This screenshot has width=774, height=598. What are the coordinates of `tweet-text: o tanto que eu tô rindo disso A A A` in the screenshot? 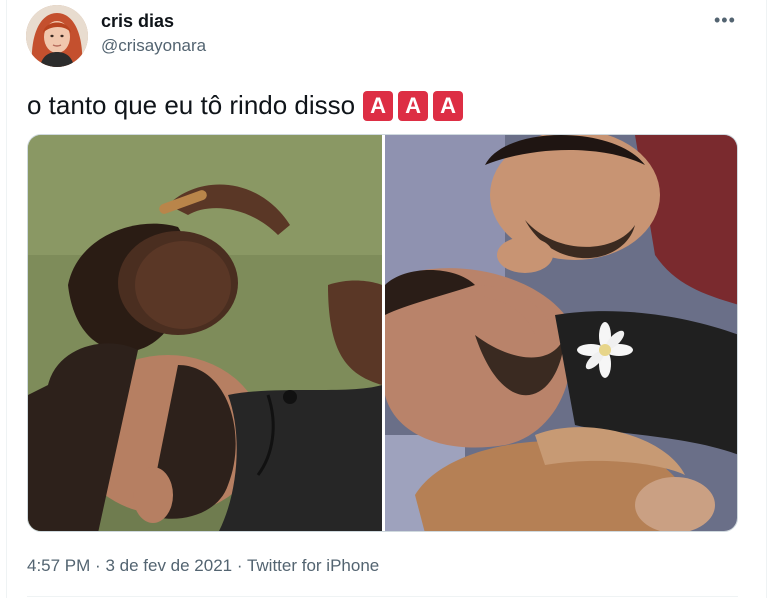 It's located at (247, 105).